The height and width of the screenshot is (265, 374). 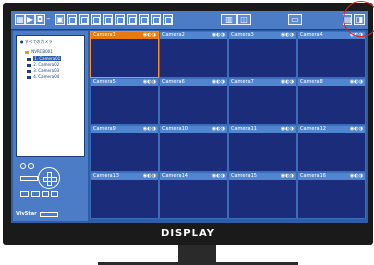 I want to click on tree-camera-label: 4. Camera04, so click(x=46, y=76).